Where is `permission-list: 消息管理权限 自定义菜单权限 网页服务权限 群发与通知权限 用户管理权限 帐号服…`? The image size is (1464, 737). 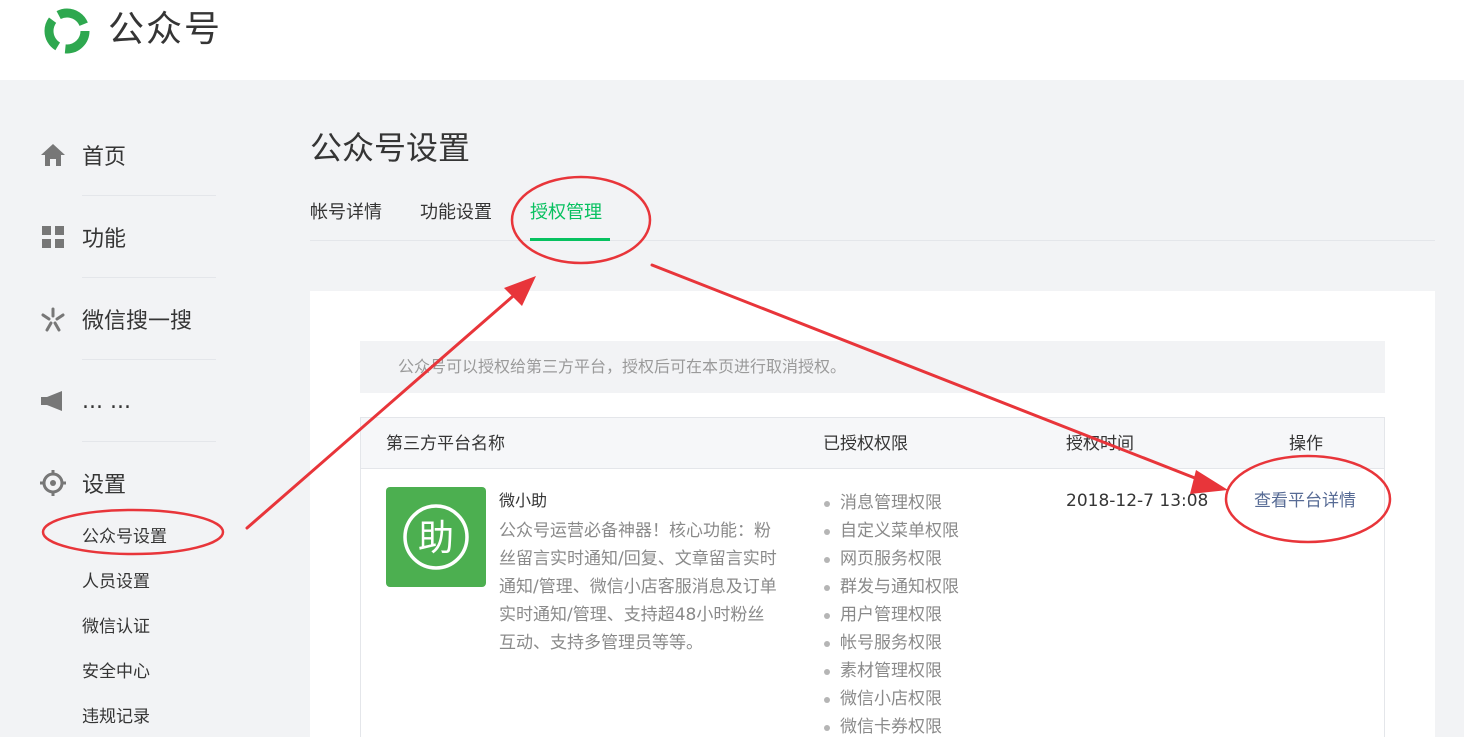
permission-list: 消息管理权限 自定义菜单权限 网页服务权限 群发与通知权限 用户管理权限 帐号服… is located at coordinates (891, 613).